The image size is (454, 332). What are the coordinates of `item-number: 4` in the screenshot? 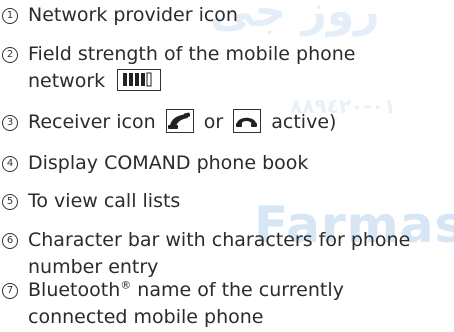 It's located at (14, 164).